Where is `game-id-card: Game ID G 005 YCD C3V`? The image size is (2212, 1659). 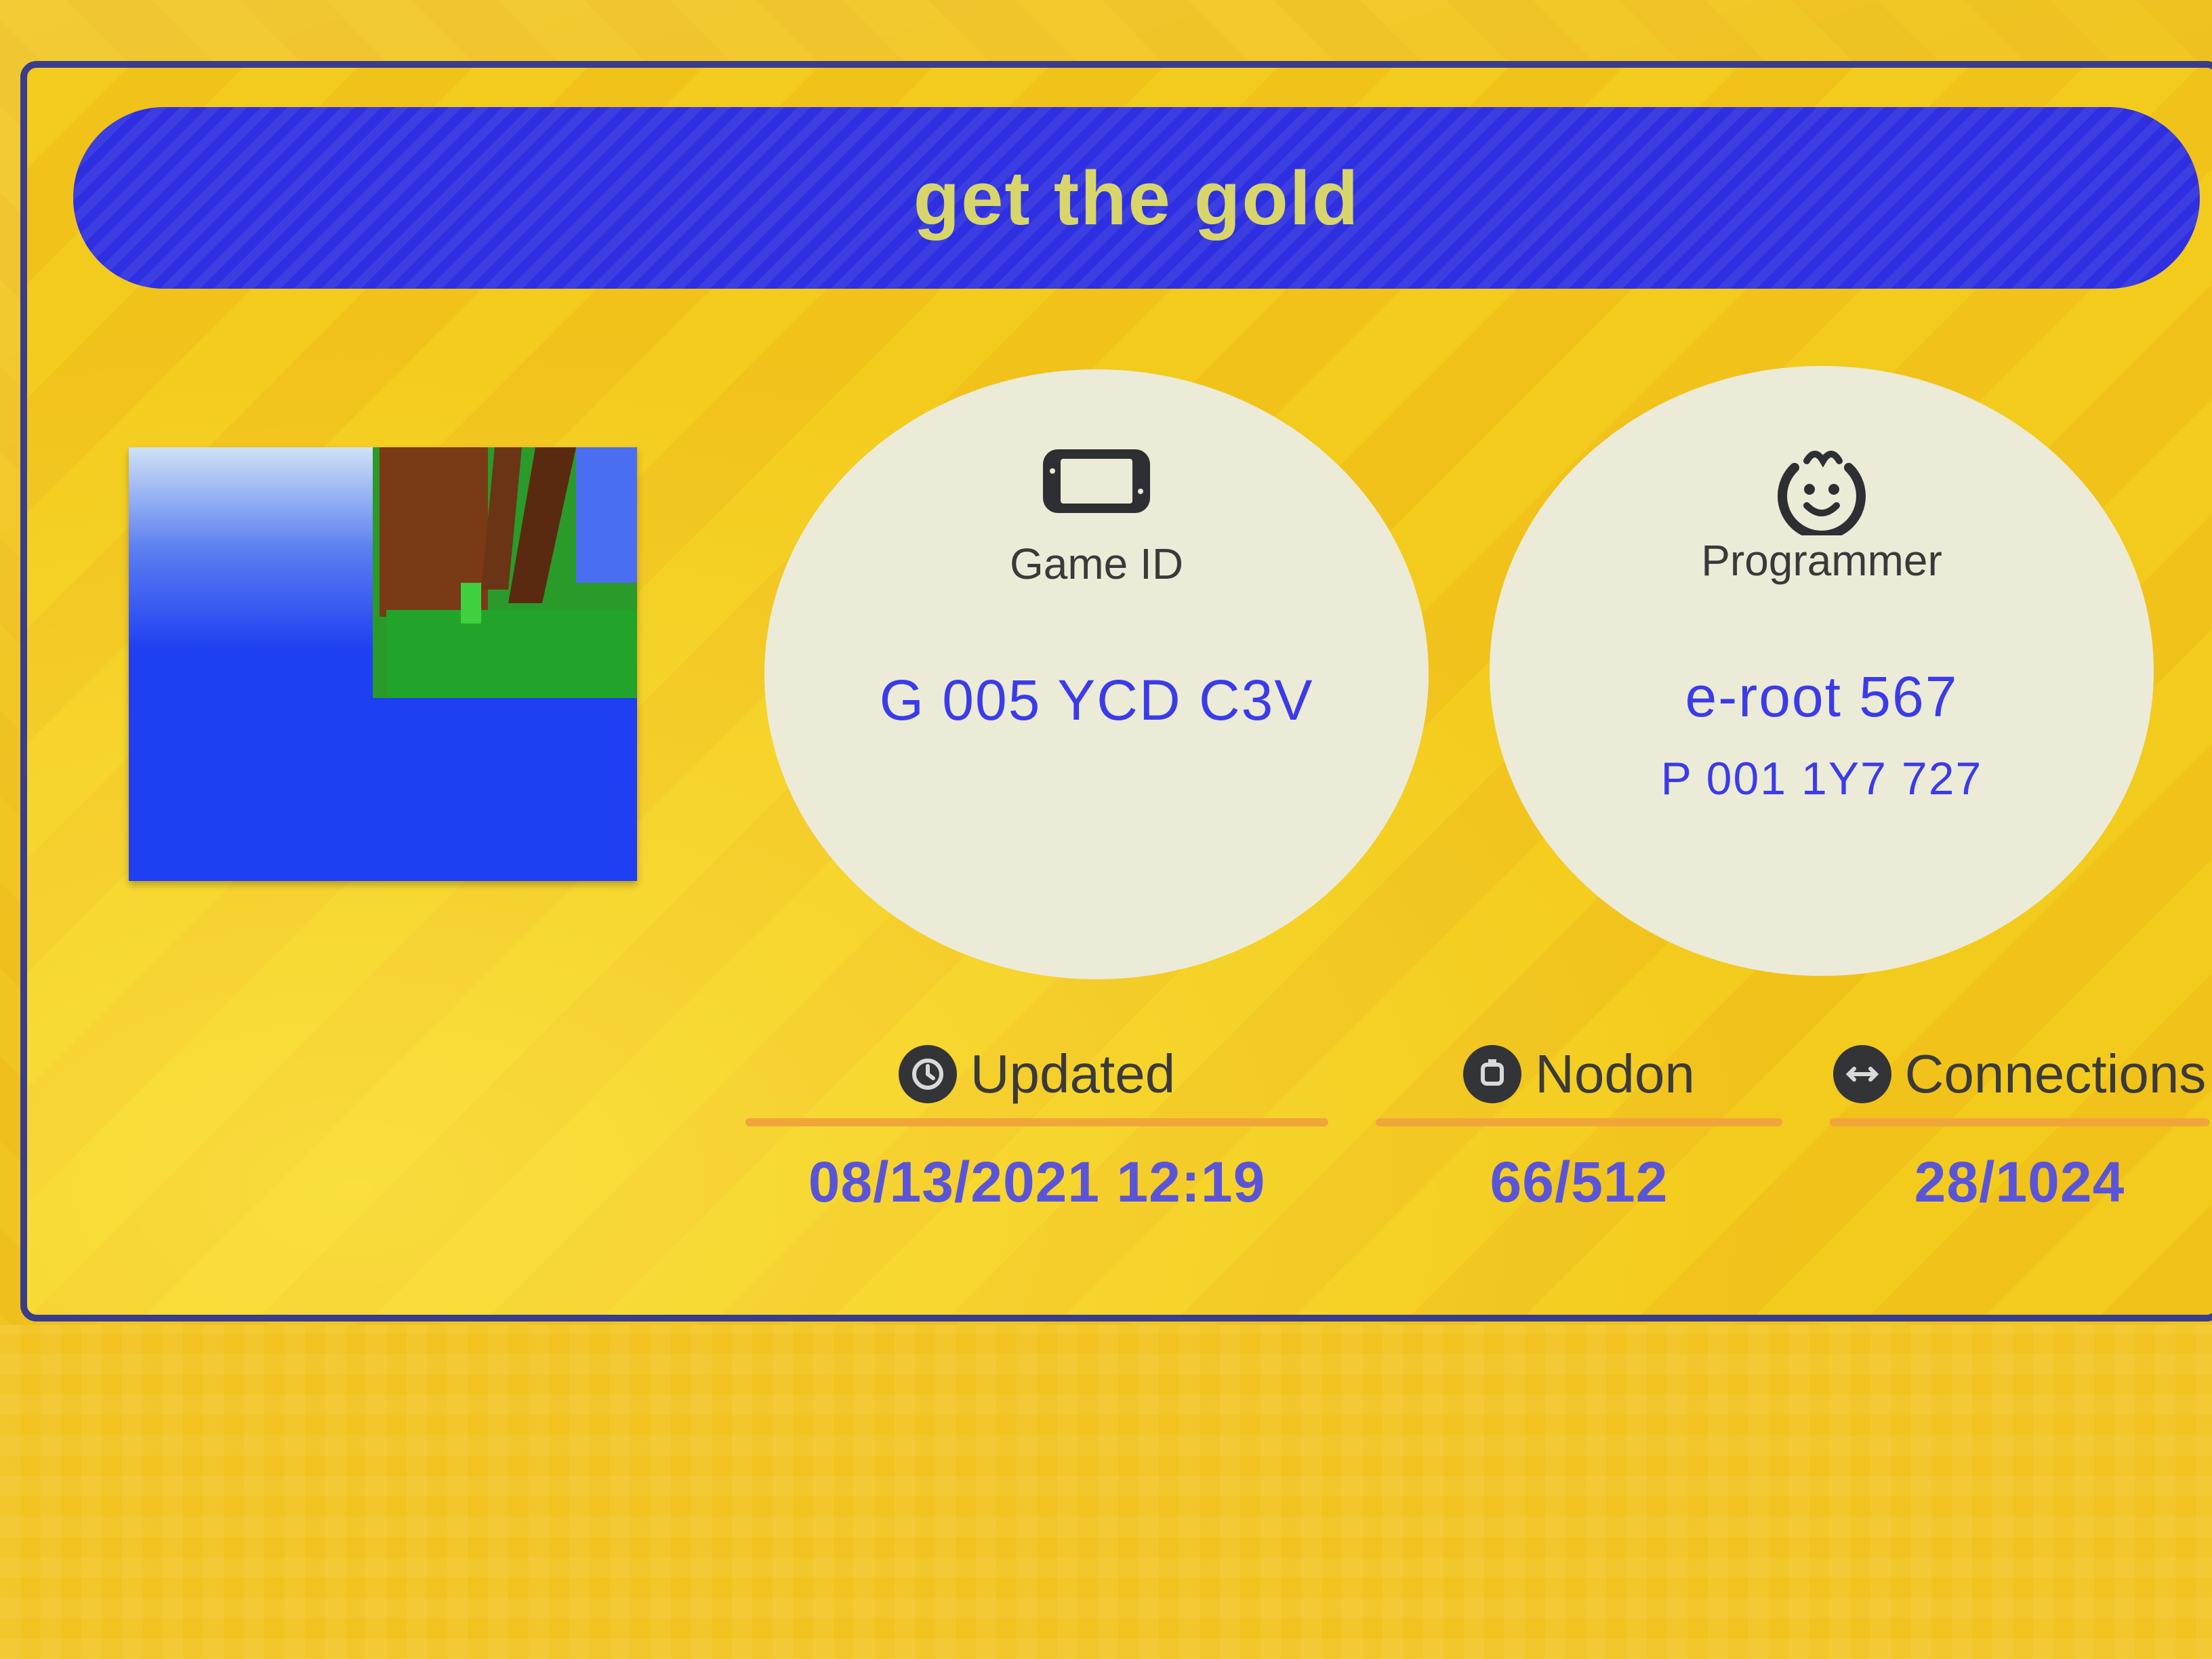 game-id-card: Game ID G 005 YCD C3V is located at coordinates (1096, 674).